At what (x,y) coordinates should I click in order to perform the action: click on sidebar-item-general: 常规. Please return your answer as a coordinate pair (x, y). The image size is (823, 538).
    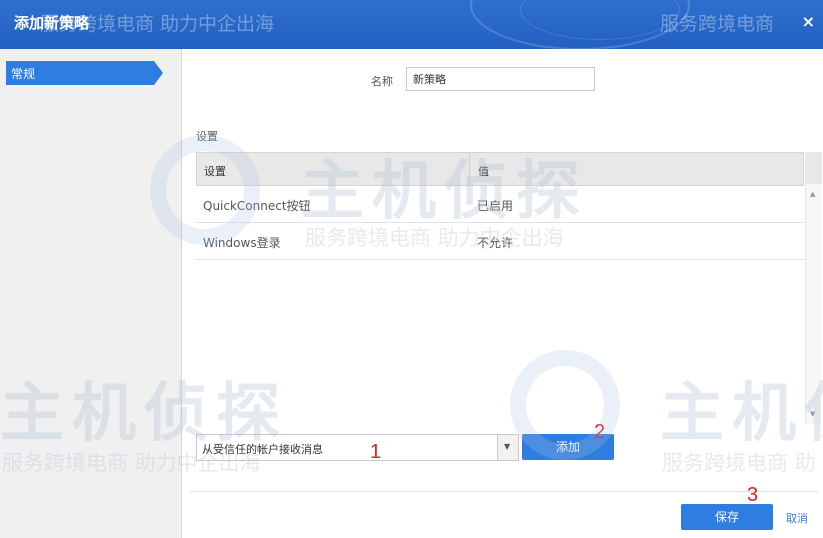
    Looking at the image, I should click on (84, 73).